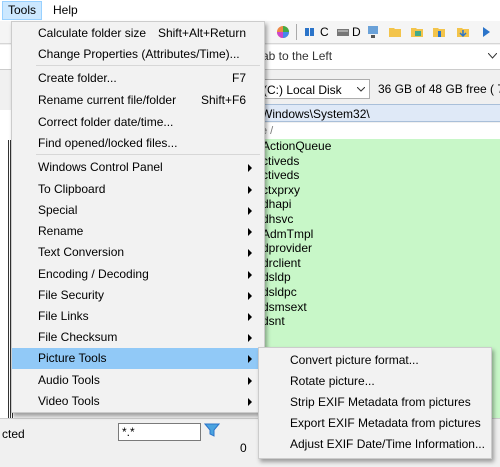  I want to click on file-row: ActionQueue, so click(379, 146).